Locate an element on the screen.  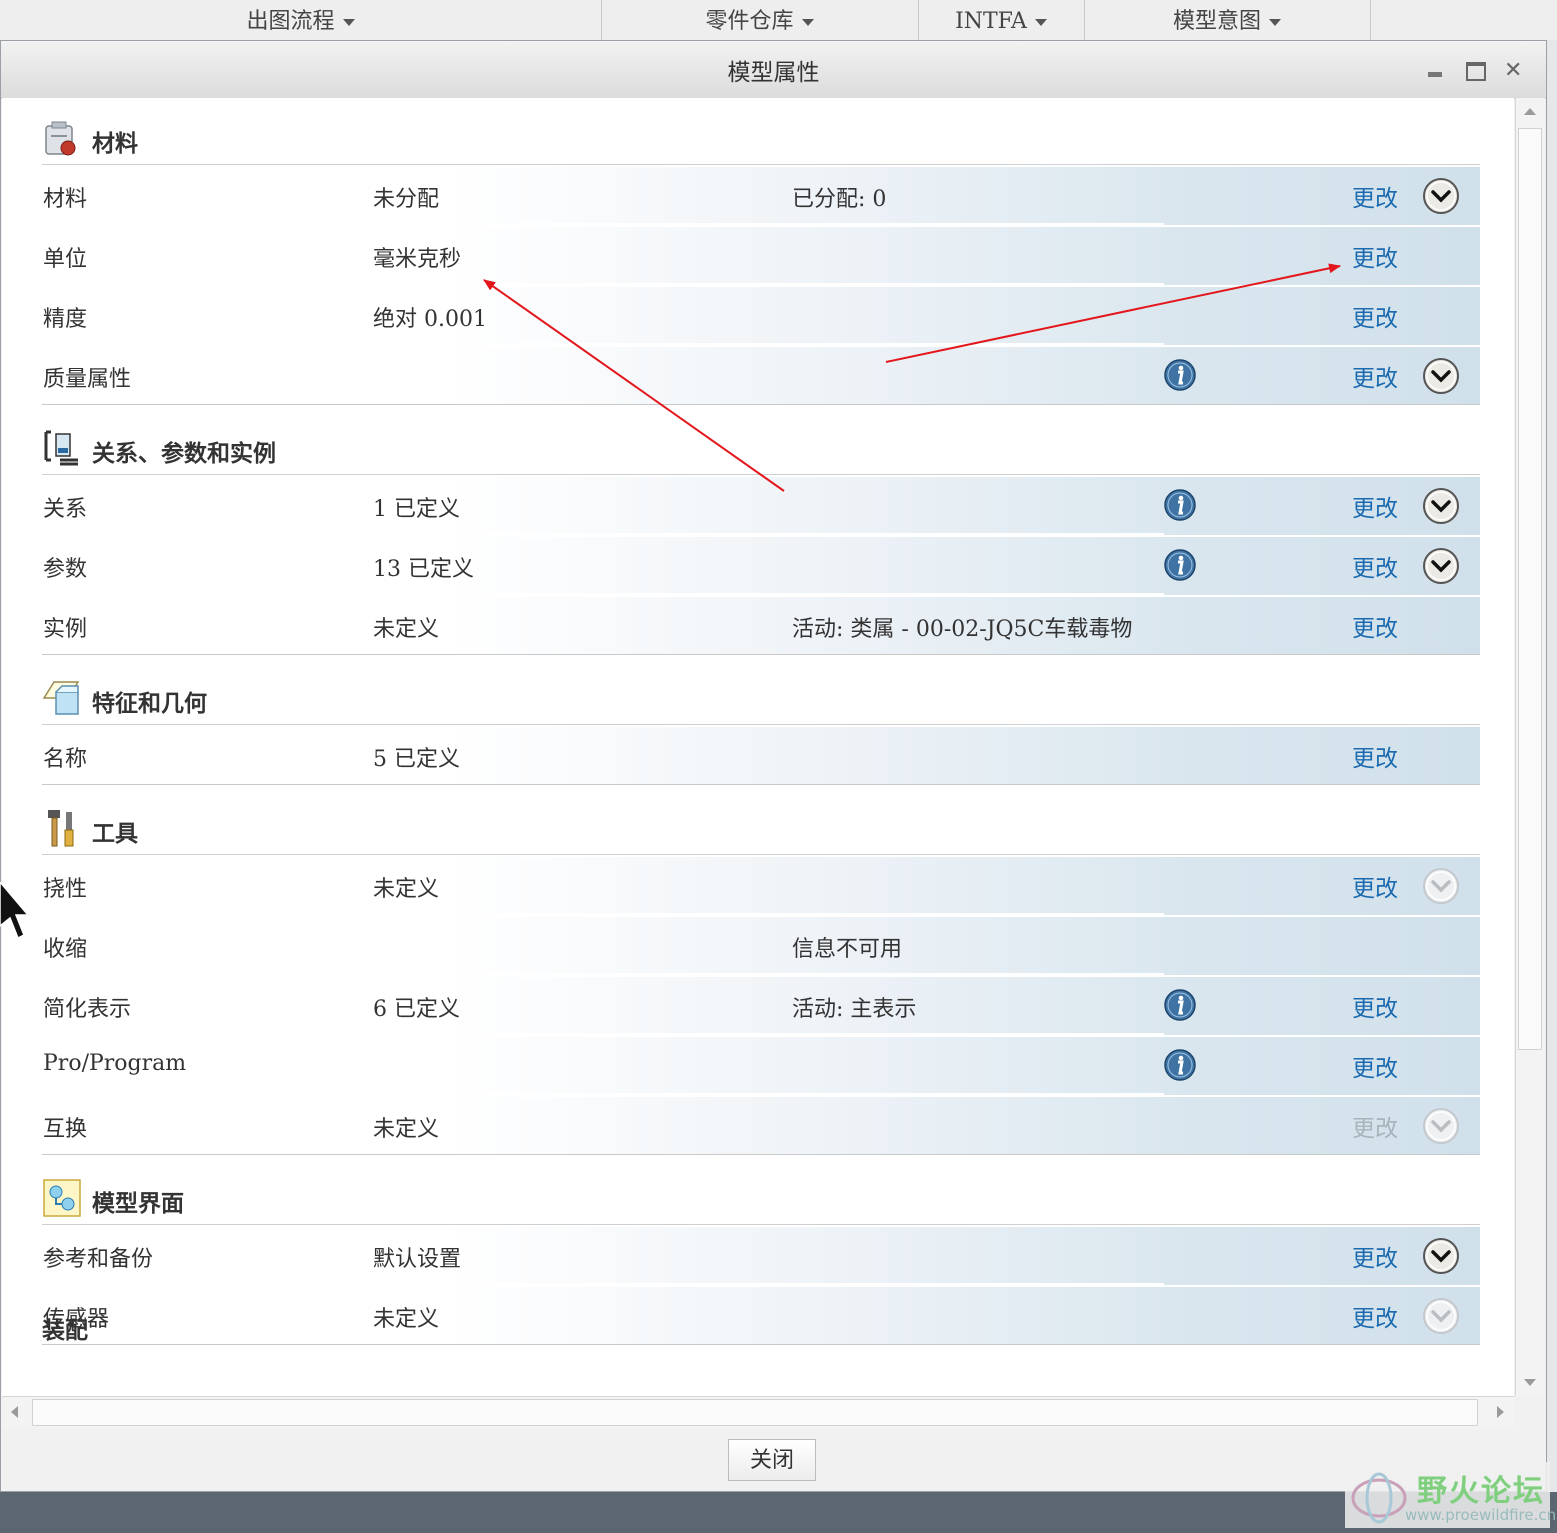
menu-model-intent: 模型意图 is located at coordinates (1227, 20).